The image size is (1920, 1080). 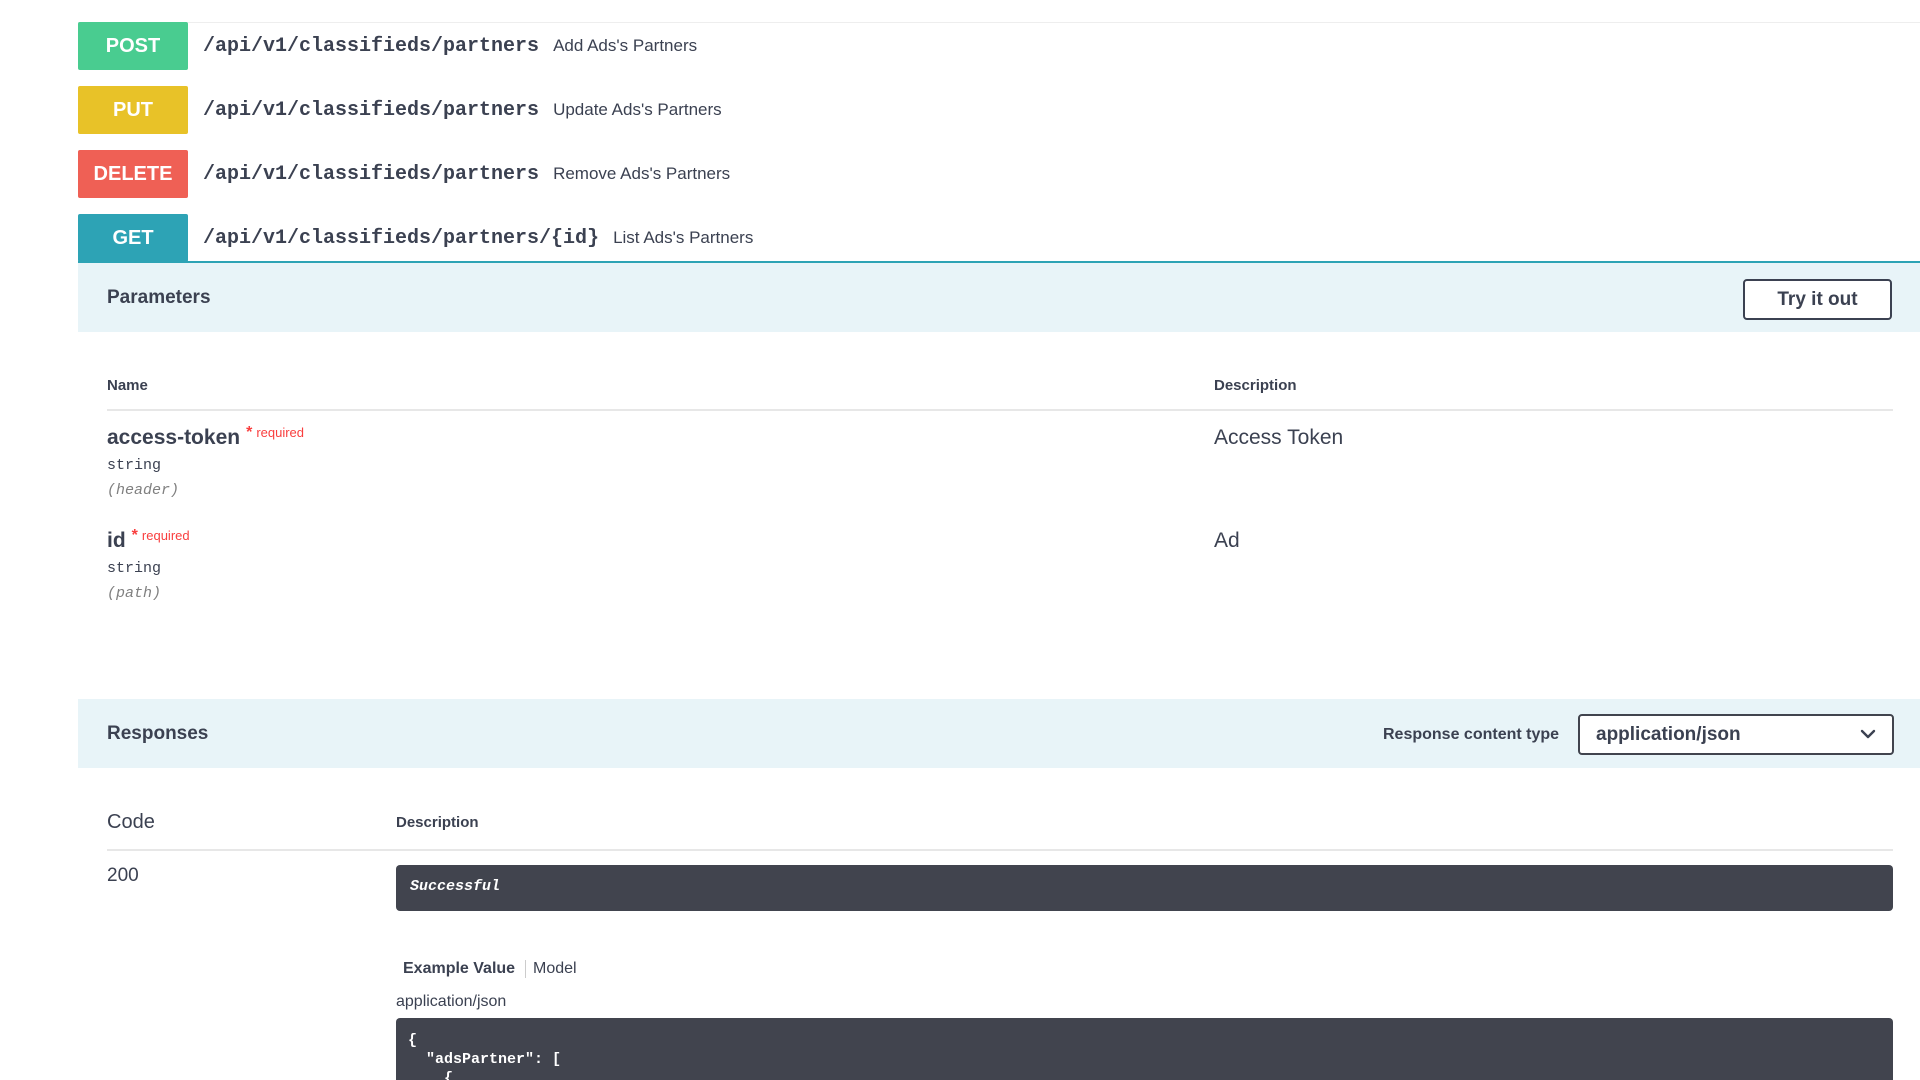 I want to click on code-line: "adsPartner": [, so click(x=485, y=1059).